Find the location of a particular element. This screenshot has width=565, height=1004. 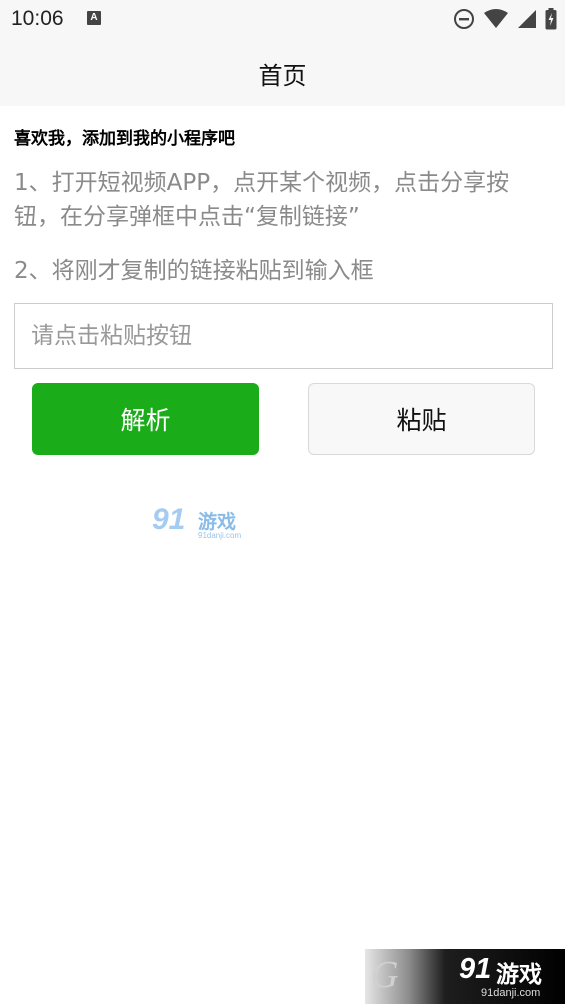

corner-watermark-number: 91 is located at coordinates (475, 969).